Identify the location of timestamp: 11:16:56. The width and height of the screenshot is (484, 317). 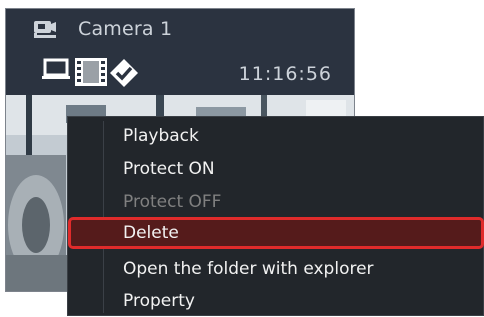
(285, 74).